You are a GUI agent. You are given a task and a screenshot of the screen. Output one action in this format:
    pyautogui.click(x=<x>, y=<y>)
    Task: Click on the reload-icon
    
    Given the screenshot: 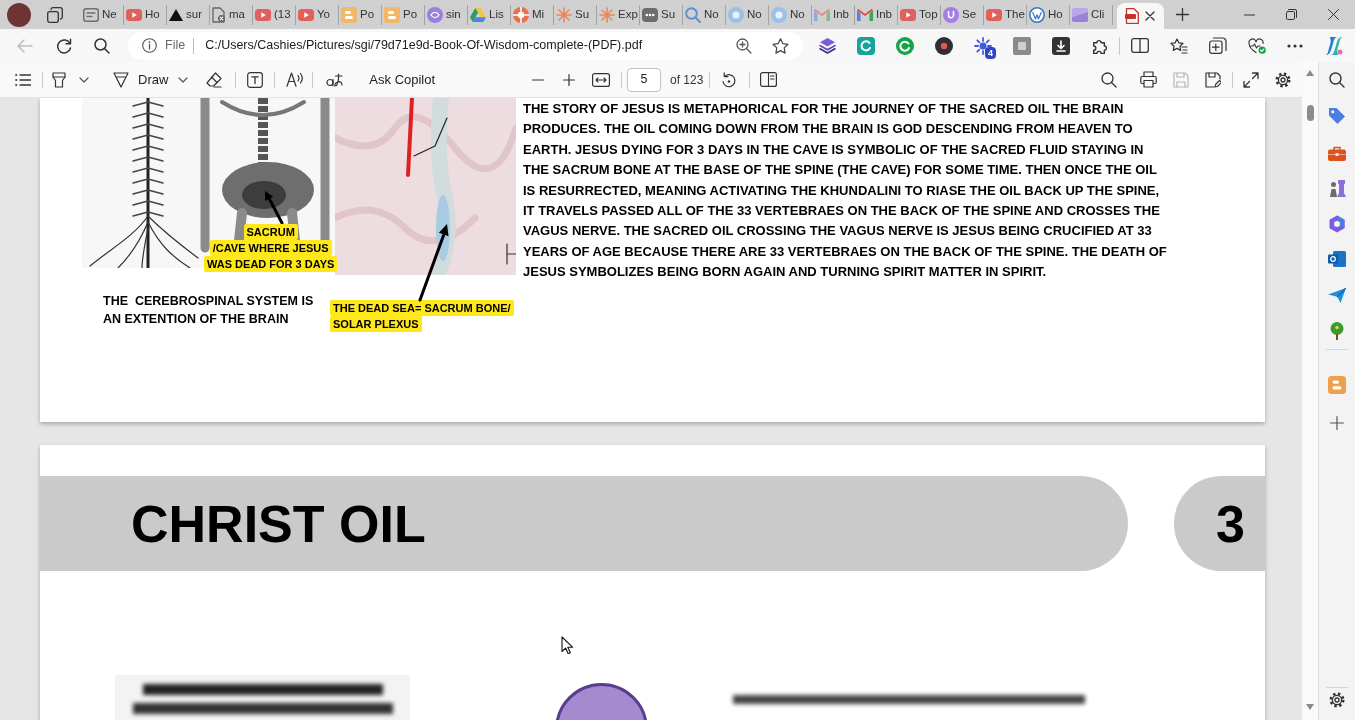 What is the action you would take?
    pyautogui.click(x=64, y=45)
    